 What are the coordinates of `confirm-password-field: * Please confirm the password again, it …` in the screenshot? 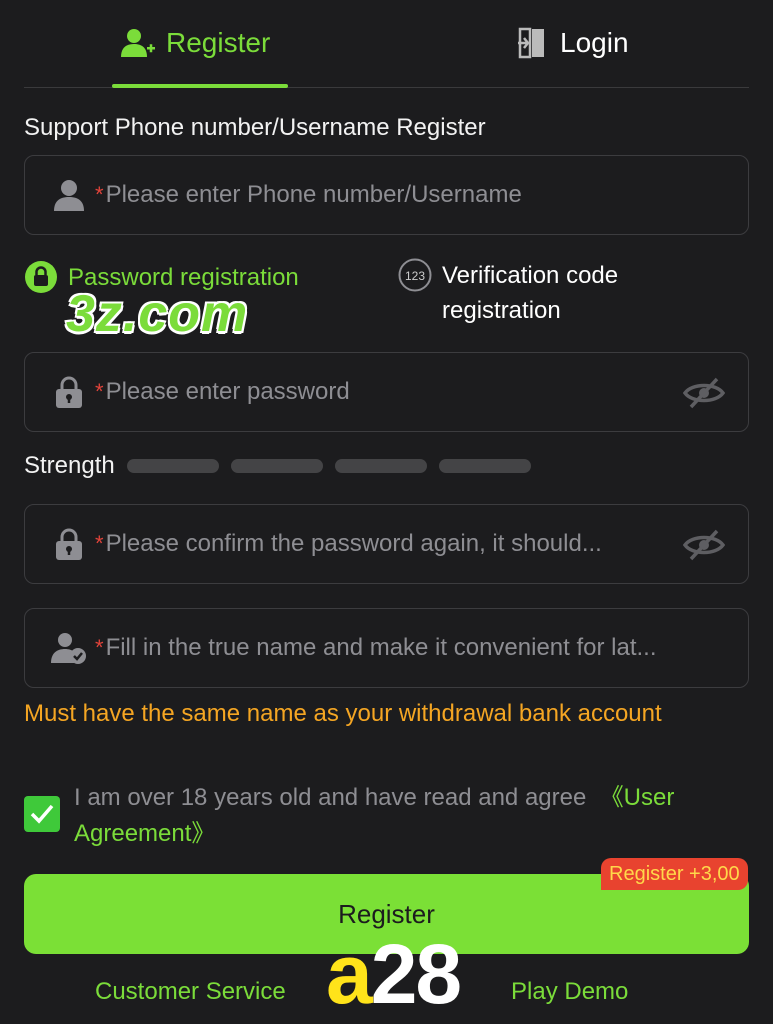 It's located at (386, 544).